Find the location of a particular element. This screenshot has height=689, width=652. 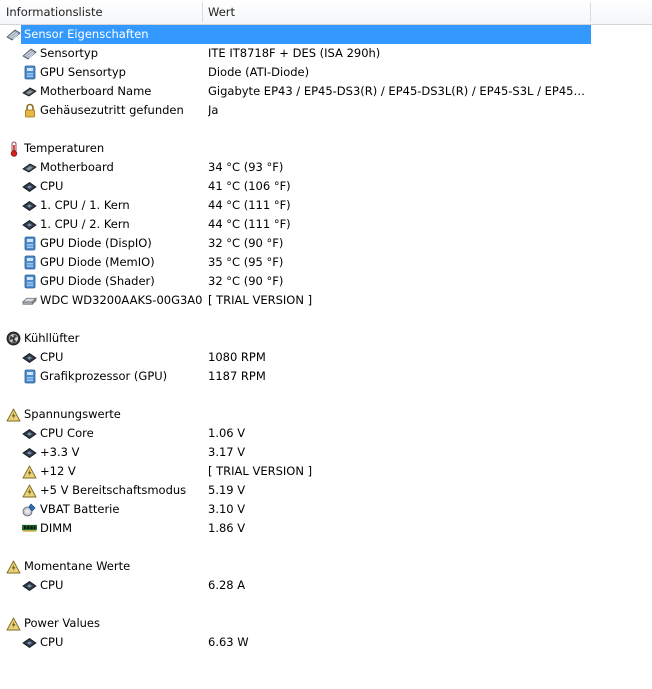

sensor-row: GPU Diode (MemIO) 35 °C (95 °F) is located at coordinates (326, 262).